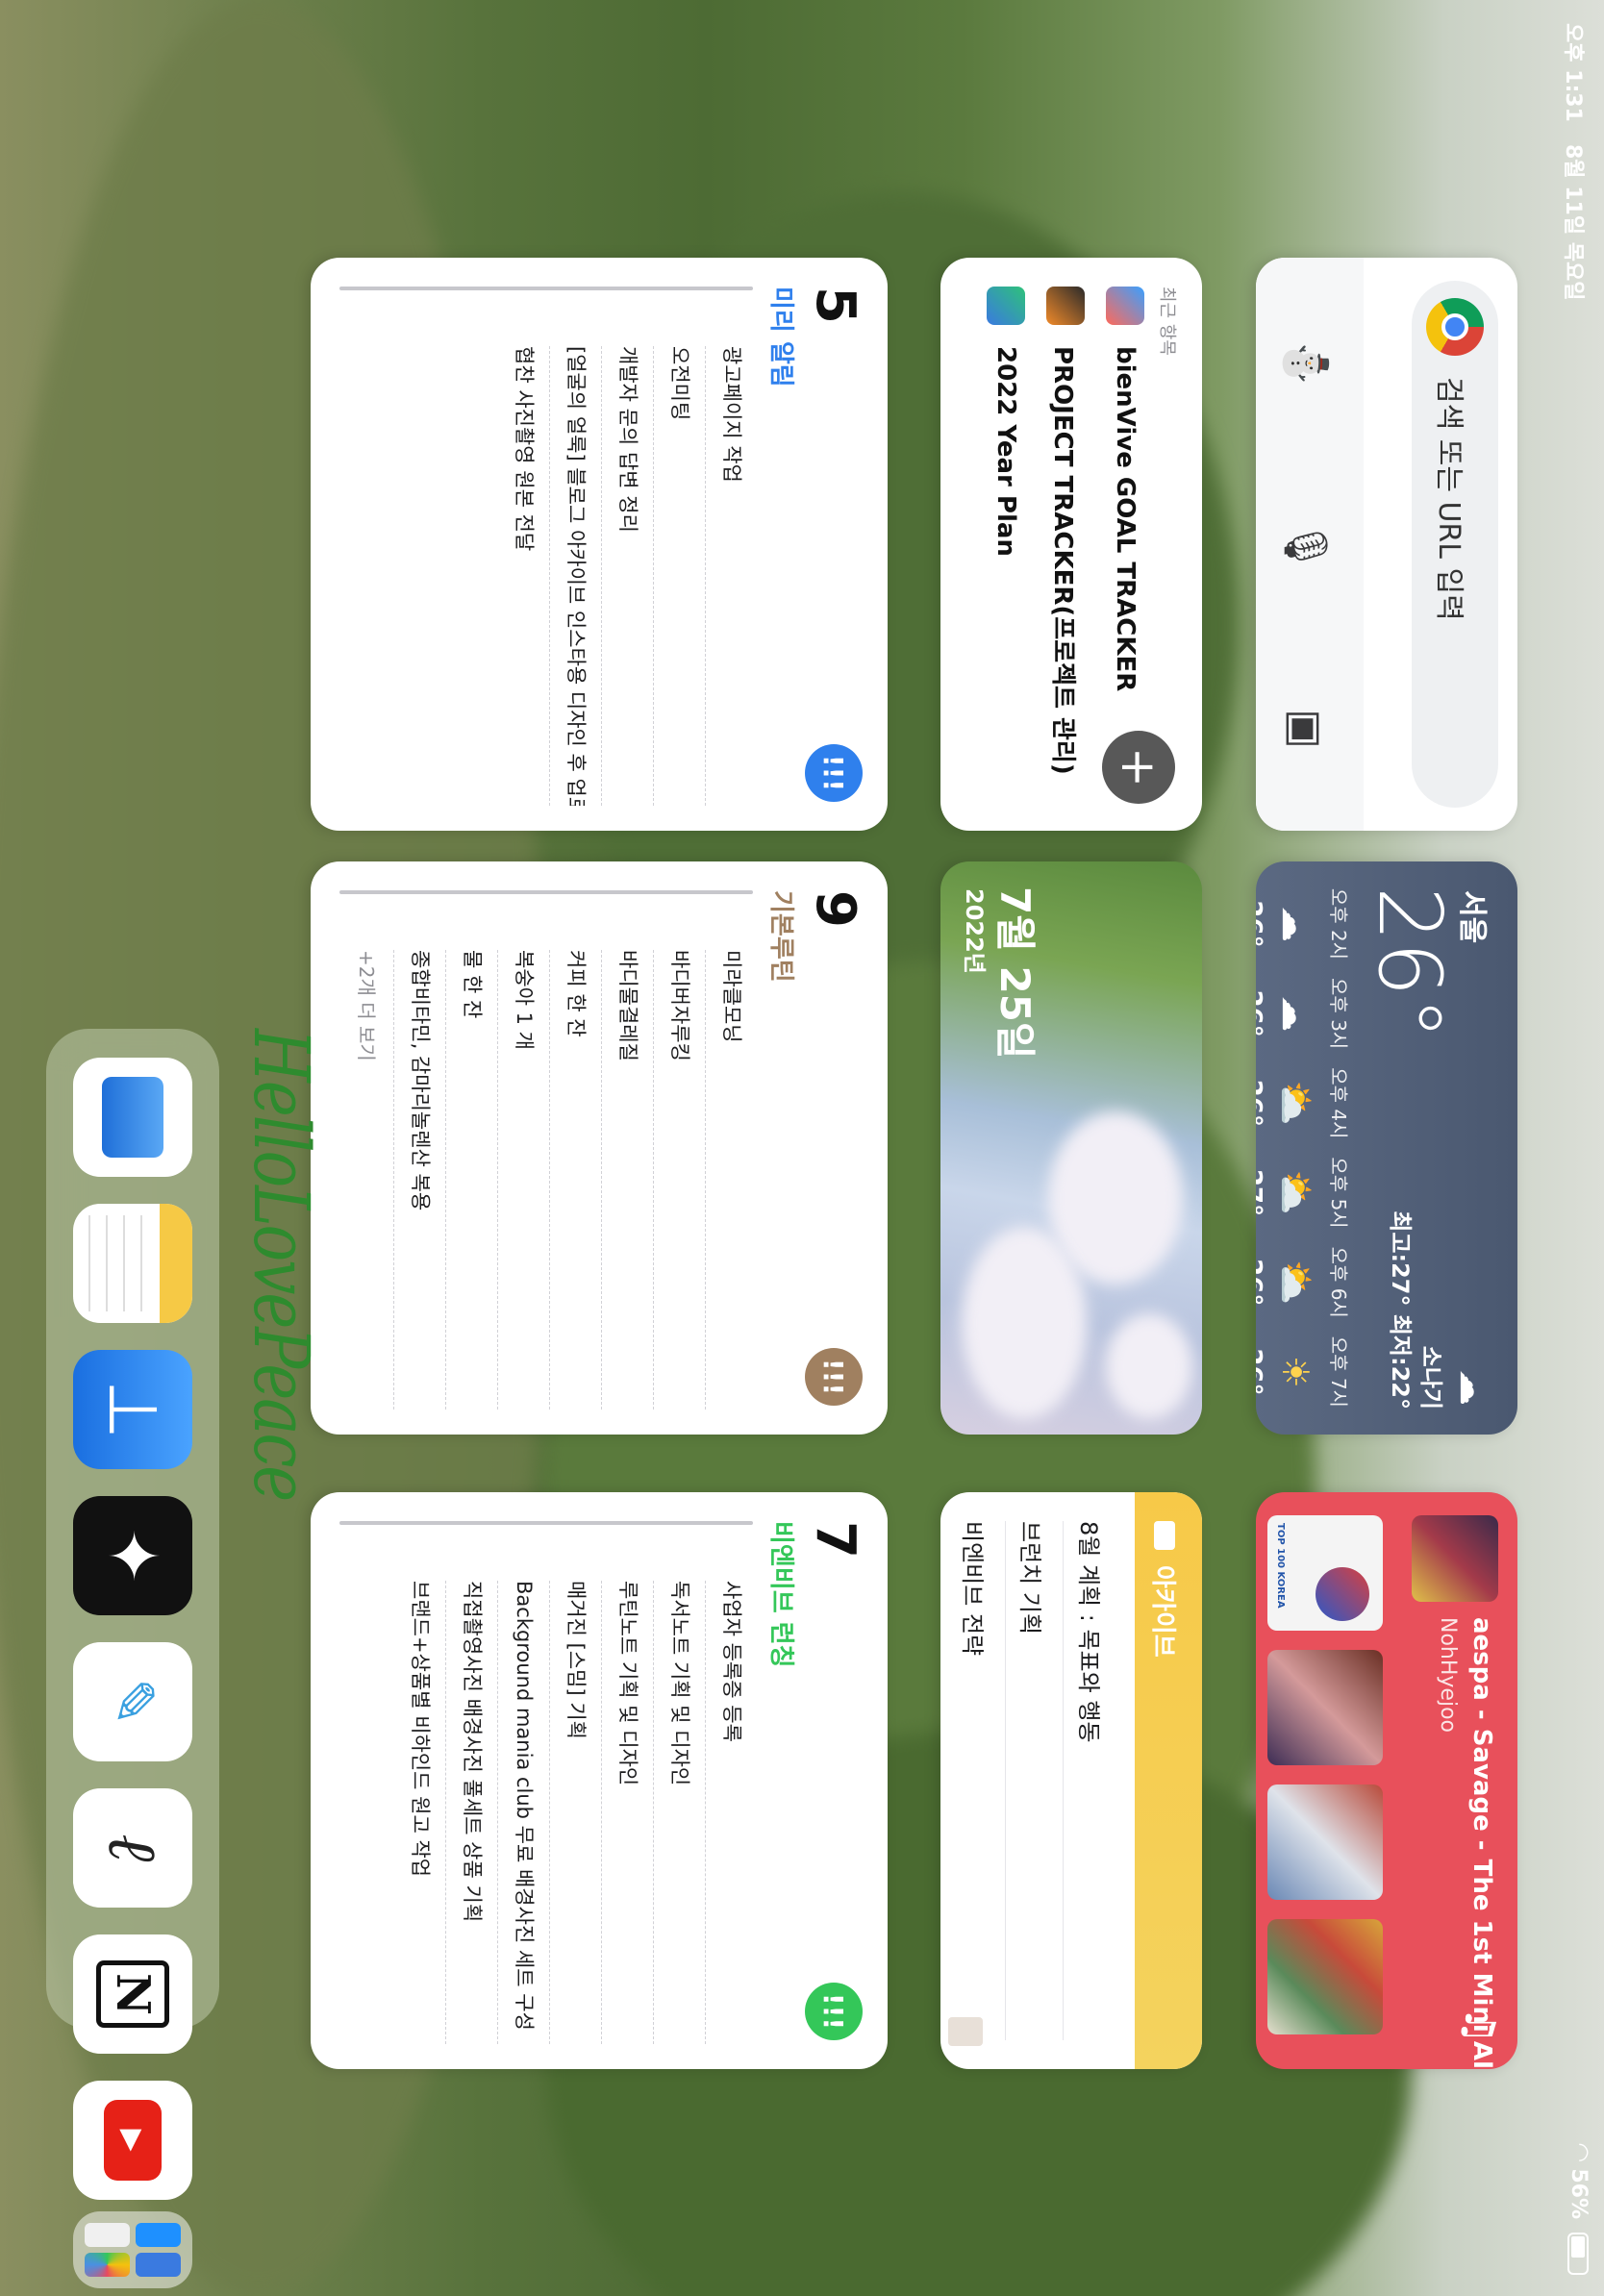 The height and width of the screenshot is (2296, 1604). I want to click on cloud-icon: ☁, so click(1295, 1014).